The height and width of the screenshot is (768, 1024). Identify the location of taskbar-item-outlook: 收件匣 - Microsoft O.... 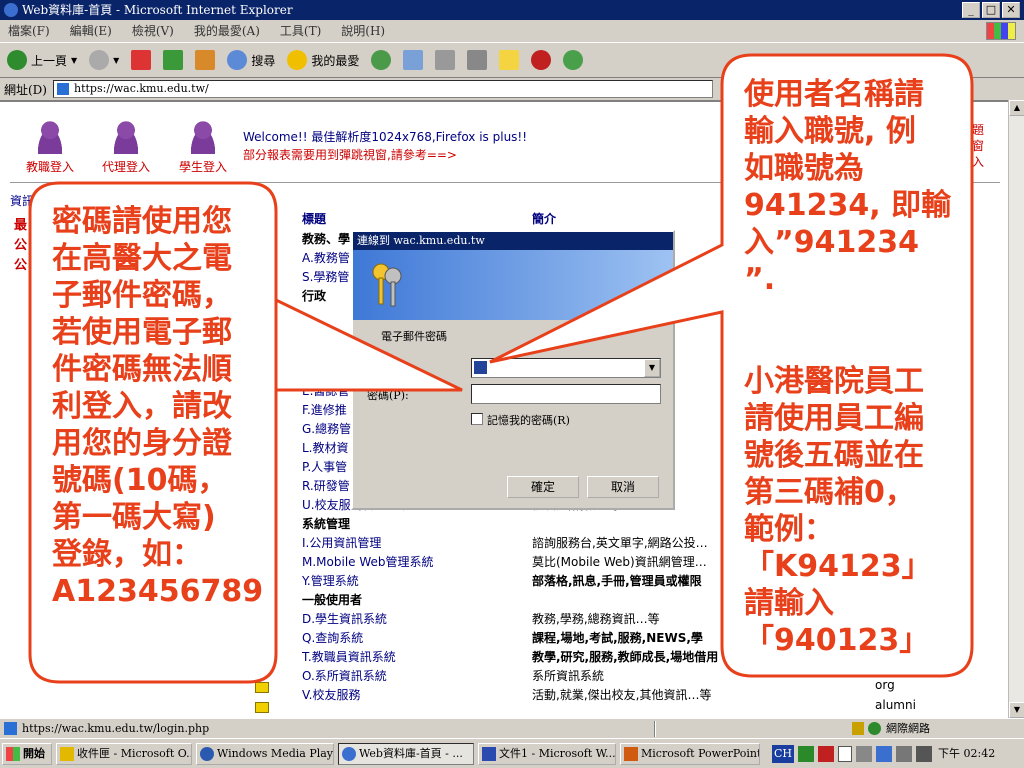
(124, 754).